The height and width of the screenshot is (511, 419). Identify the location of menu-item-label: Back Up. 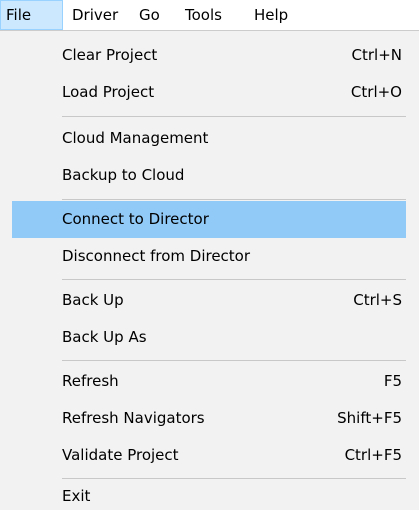
(93, 300).